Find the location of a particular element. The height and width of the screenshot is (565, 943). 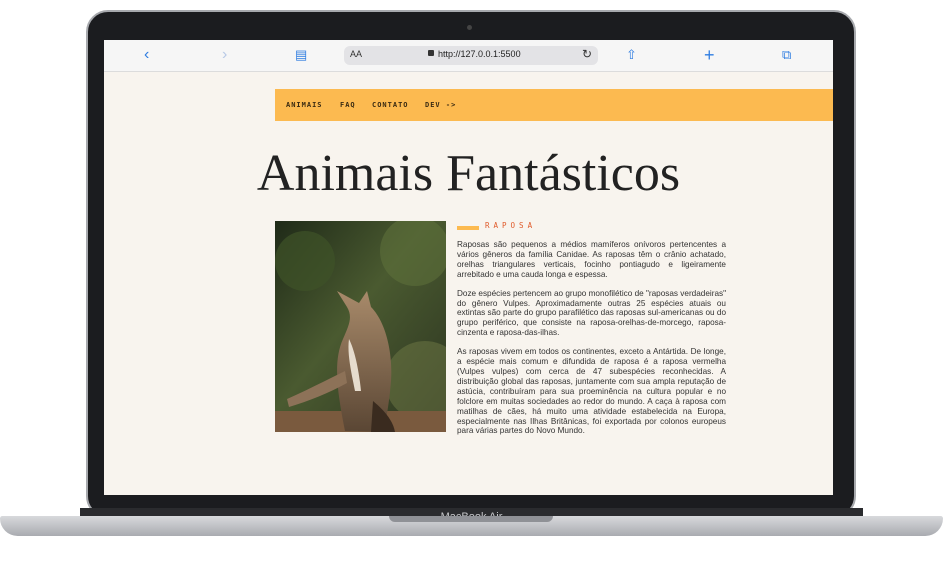

nav-item-dev: DEV -> is located at coordinates (440, 105).